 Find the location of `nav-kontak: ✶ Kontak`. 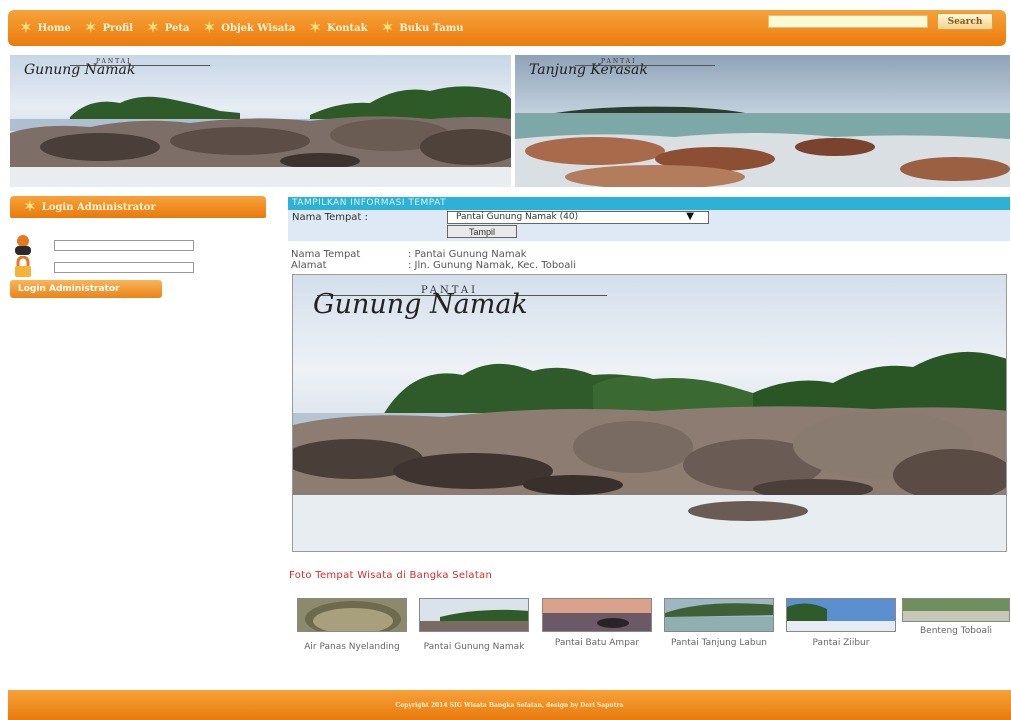

nav-kontak: ✶ Kontak is located at coordinates (338, 28).